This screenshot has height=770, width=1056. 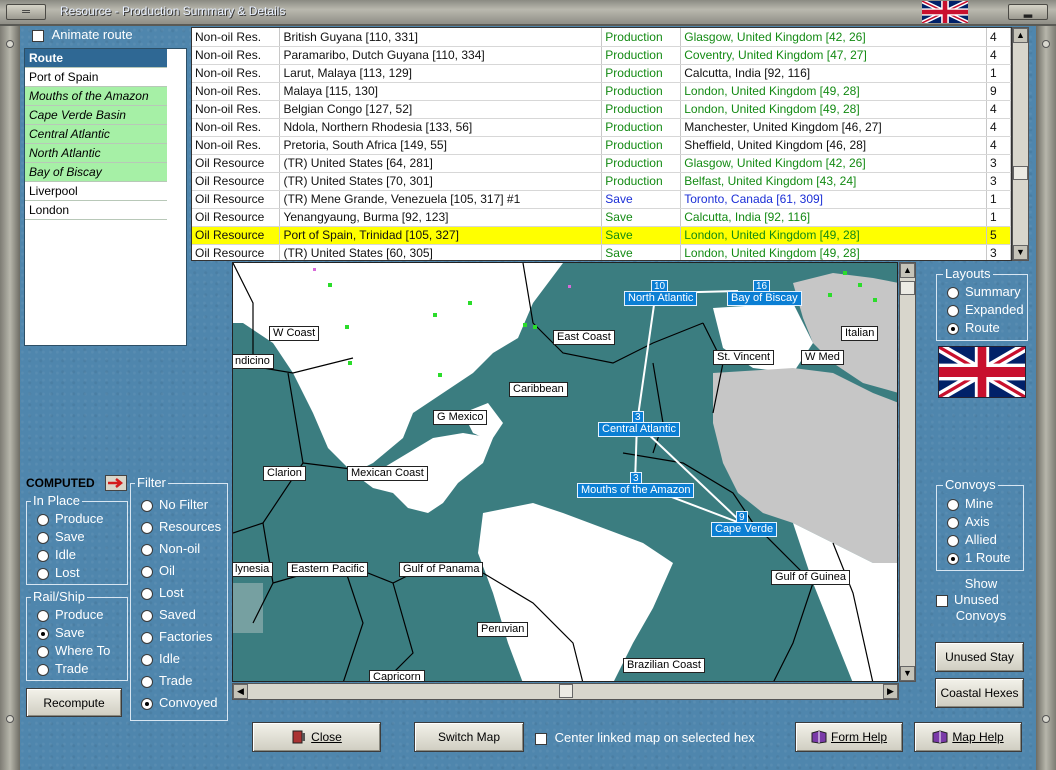 What do you see at coordinates (181, 526) in the screenshot?
I see `filter-option: Resources` at bounding box center [181, 526].